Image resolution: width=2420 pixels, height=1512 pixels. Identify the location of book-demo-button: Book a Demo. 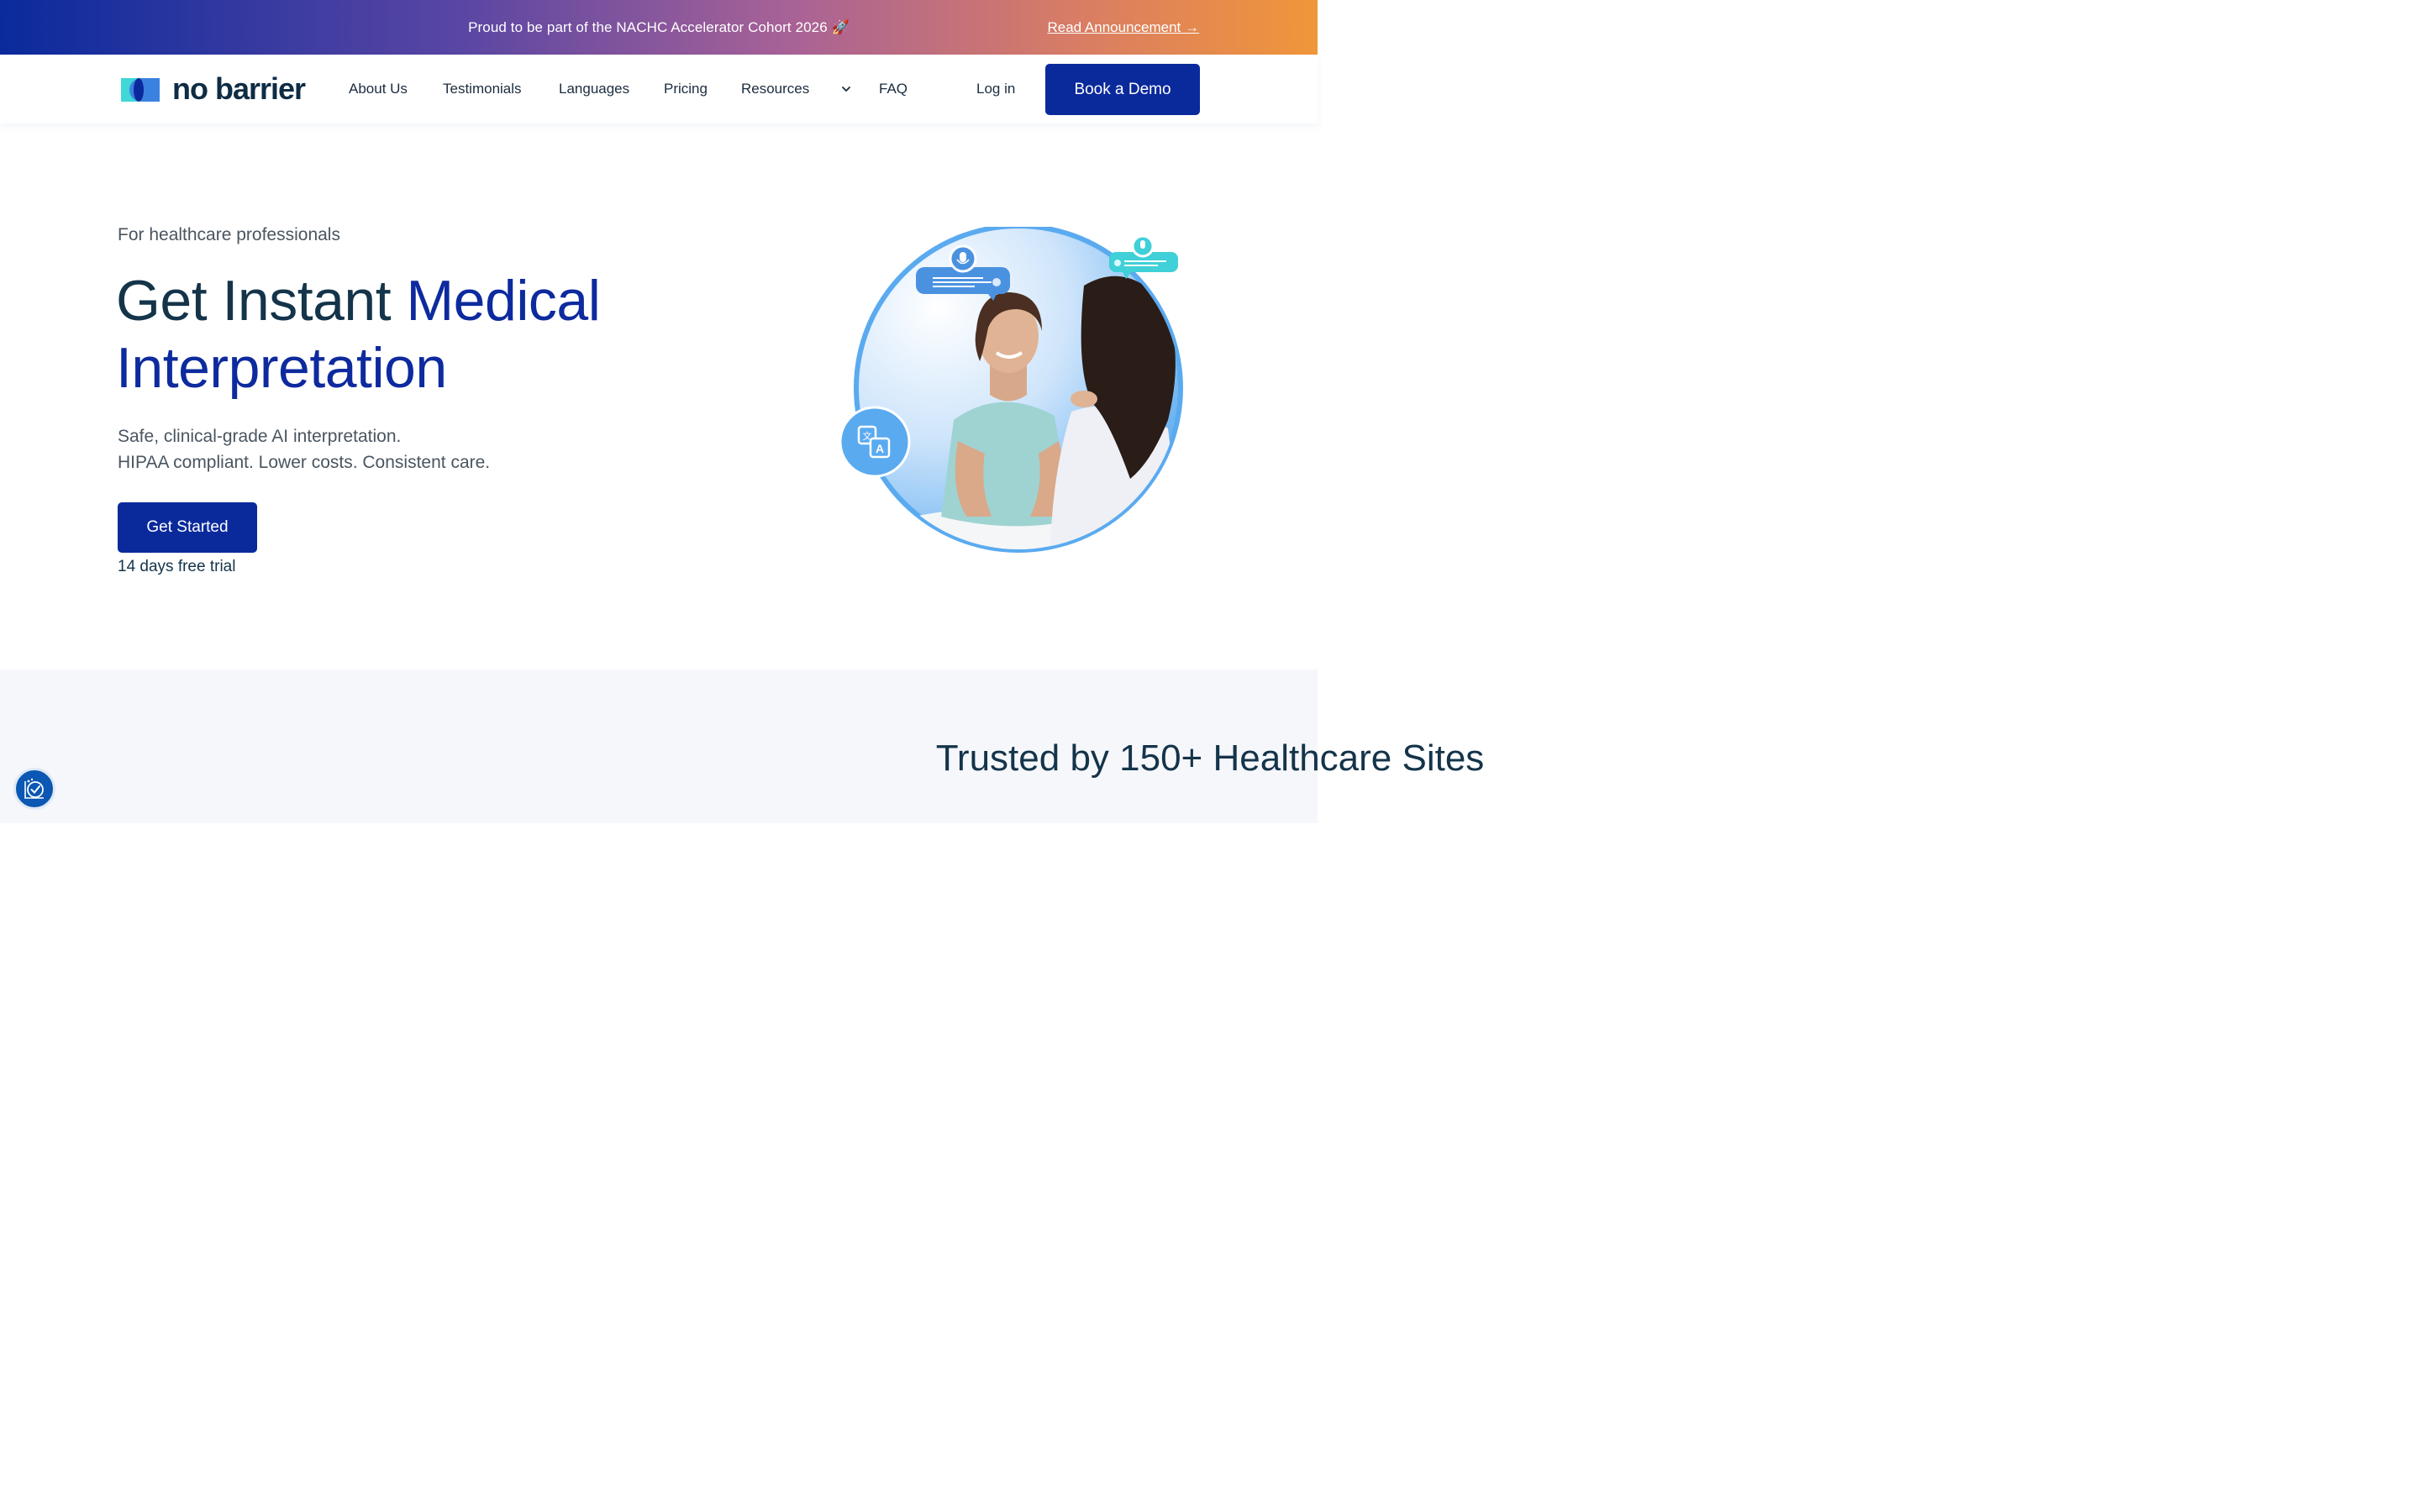
(1122, 89).